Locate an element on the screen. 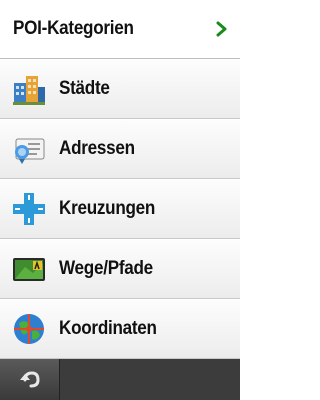 The image size is (320, 400). list-item-label: Adressen is located at coordinates (97, 148).